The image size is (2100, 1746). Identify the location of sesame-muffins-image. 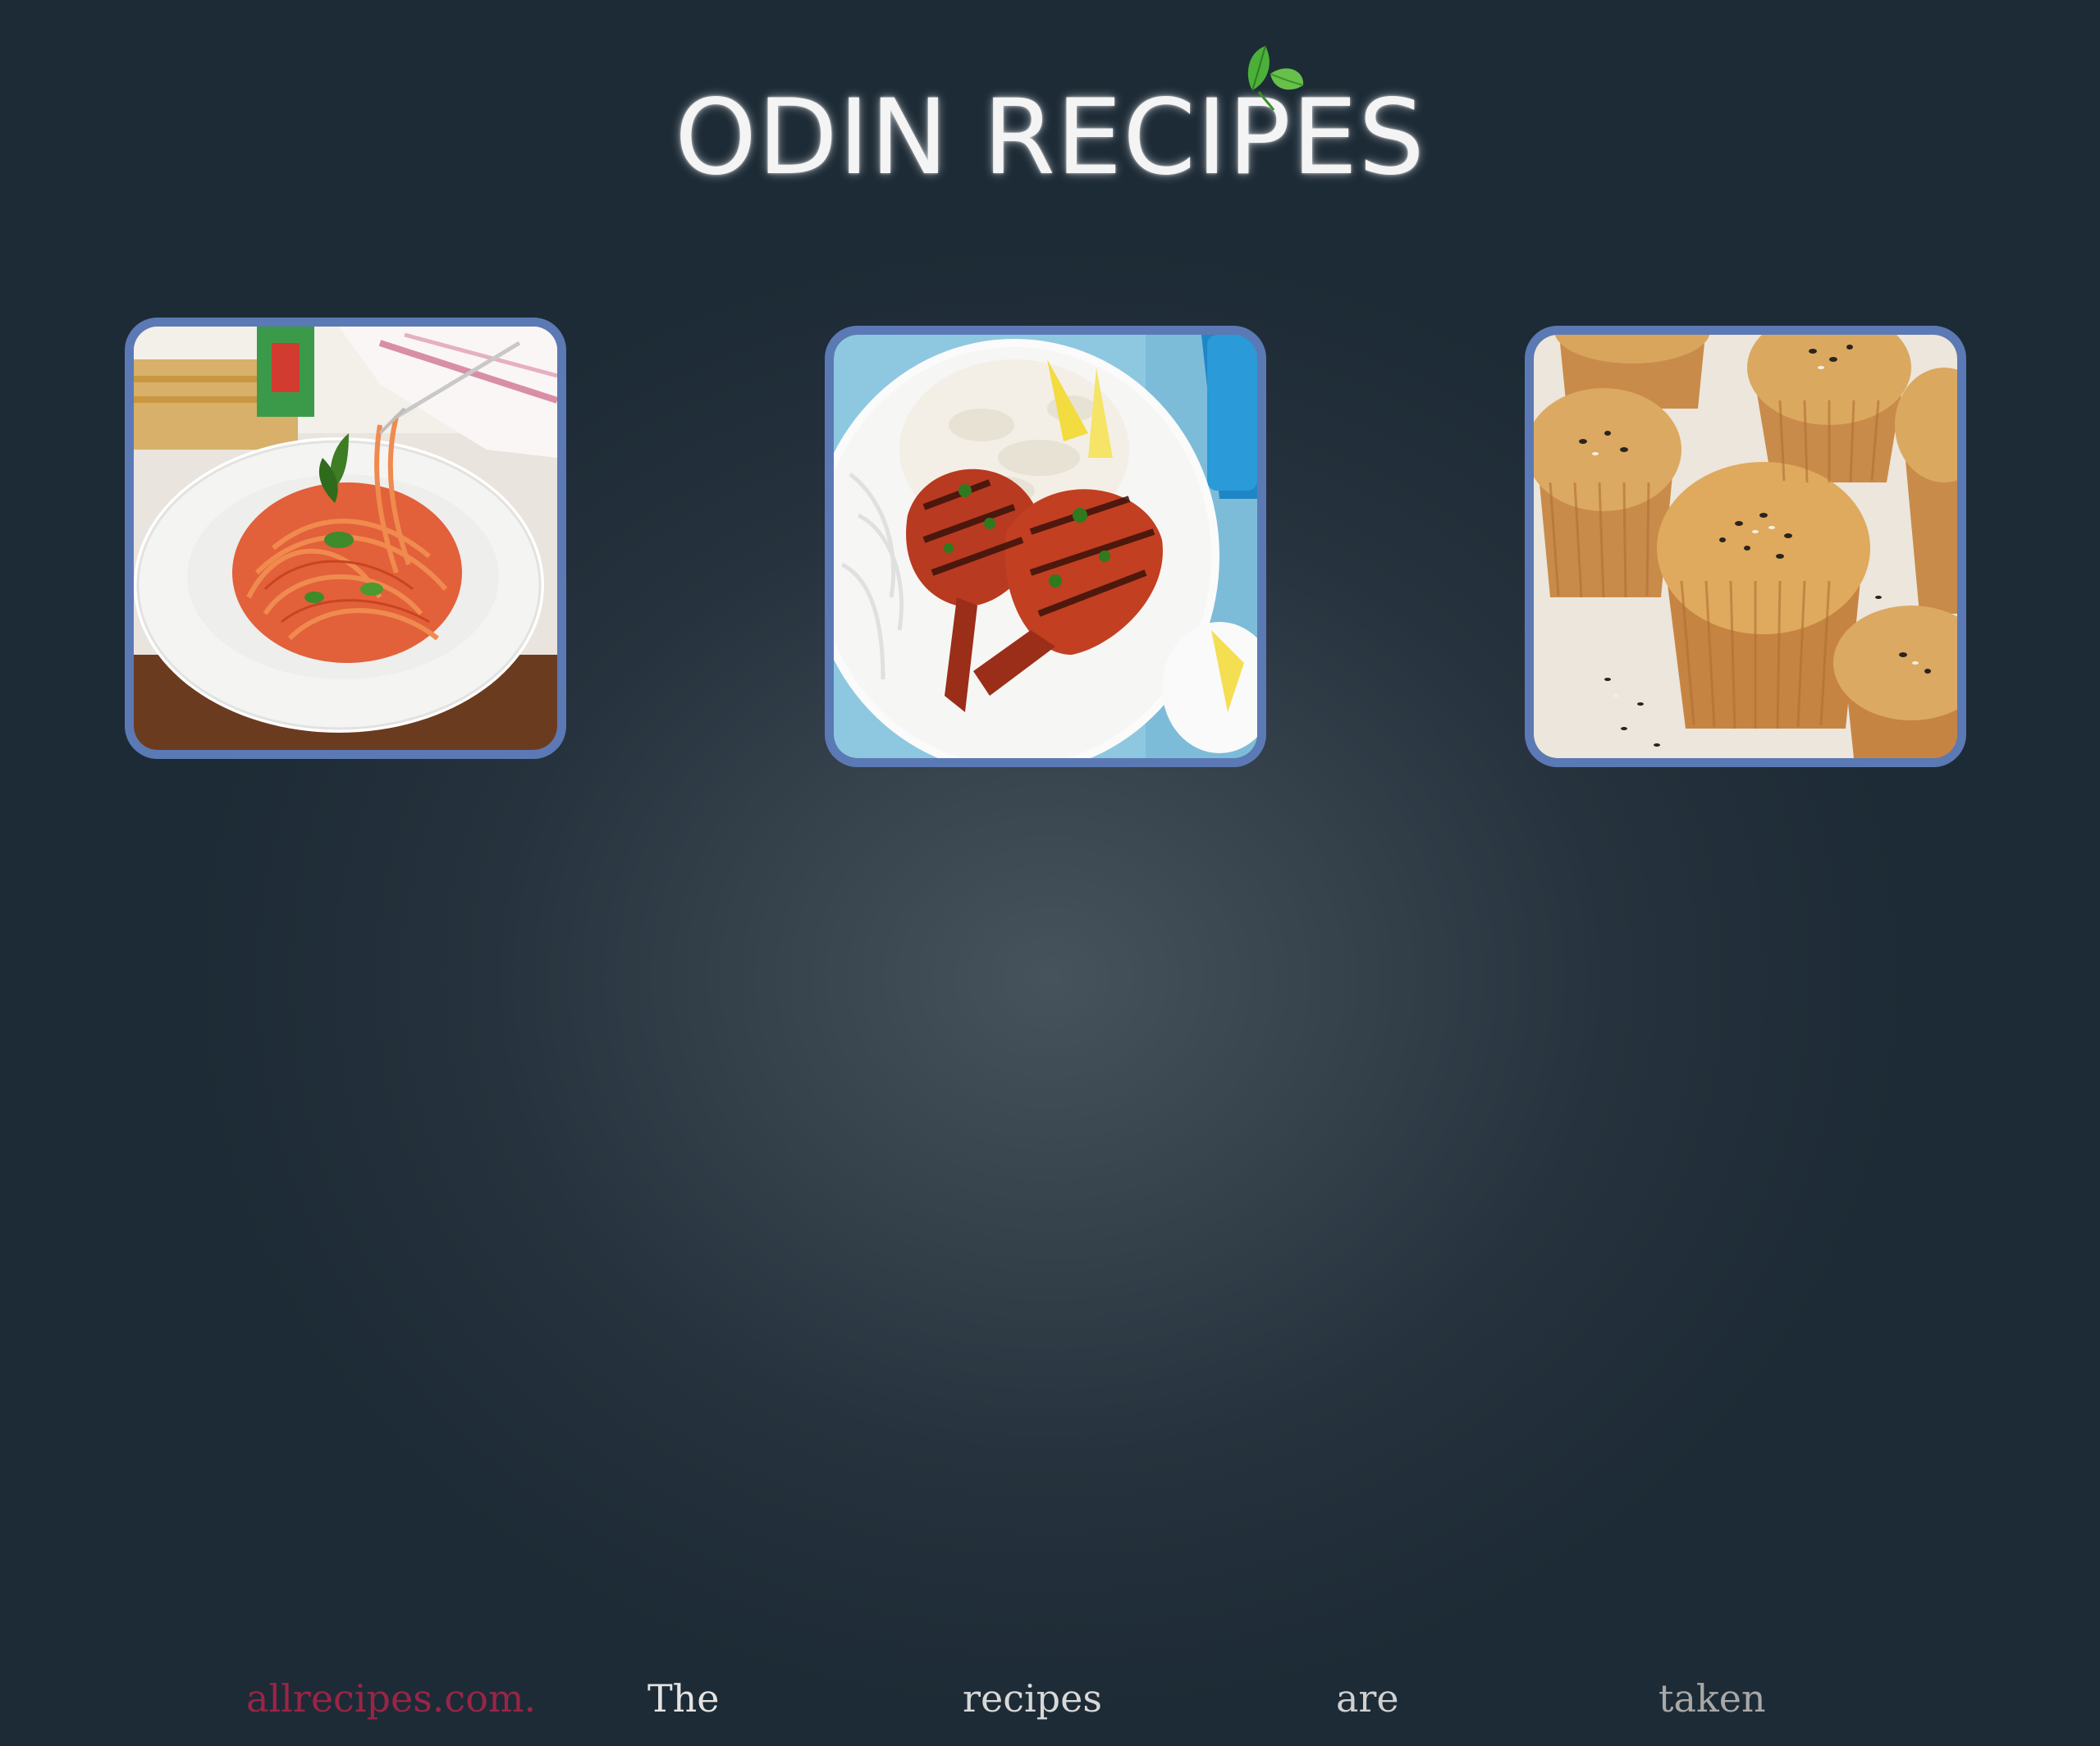
(1745, 546).